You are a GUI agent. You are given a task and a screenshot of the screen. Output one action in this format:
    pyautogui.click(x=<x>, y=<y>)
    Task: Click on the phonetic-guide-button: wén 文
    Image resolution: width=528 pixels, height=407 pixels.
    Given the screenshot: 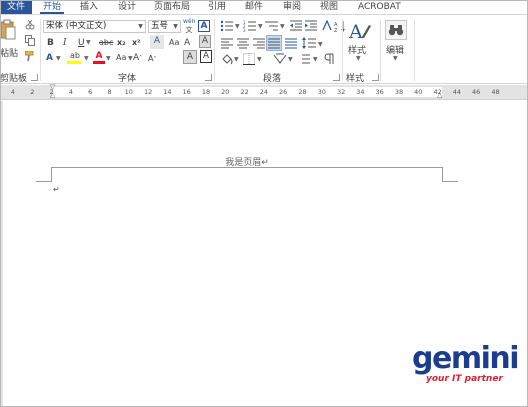 What is the action you would take?
    pyautogui.click(x=189, y=26)
    